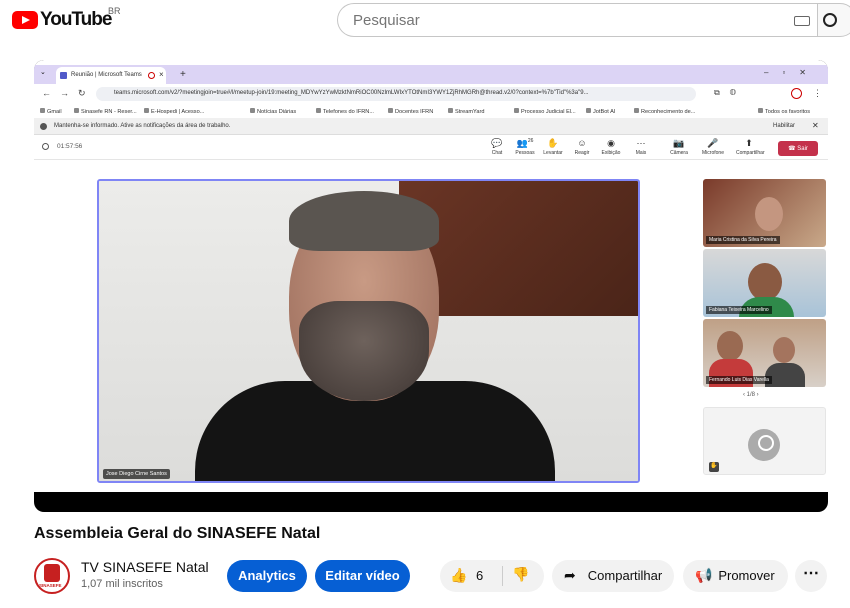  Describe the element at coordinates (830, 20) in the screenshot. I see `search-icon` at that location.